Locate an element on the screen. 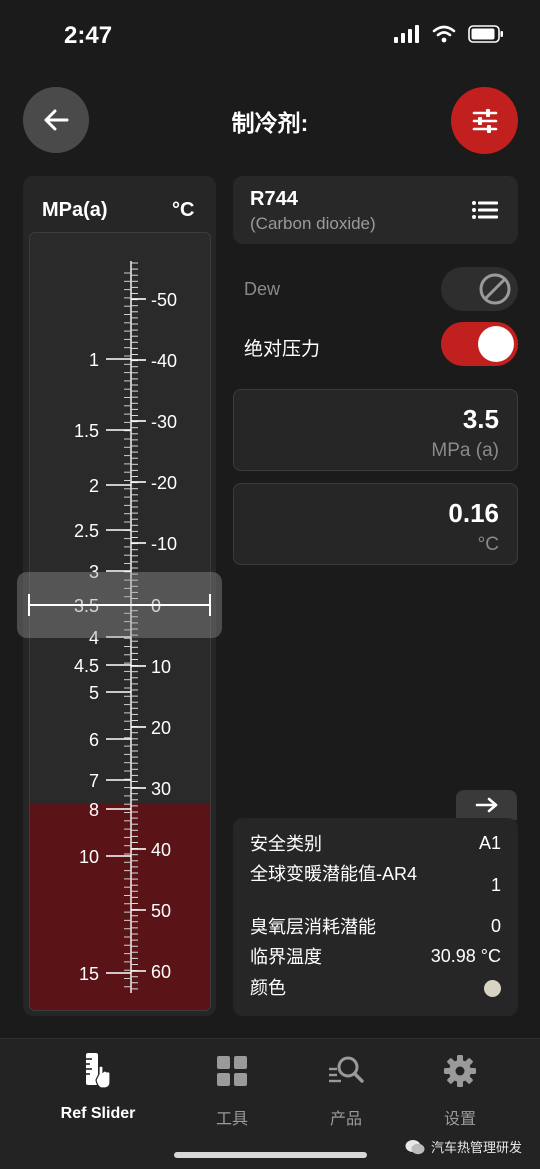  filter-button is located at coordinates (484, 120).